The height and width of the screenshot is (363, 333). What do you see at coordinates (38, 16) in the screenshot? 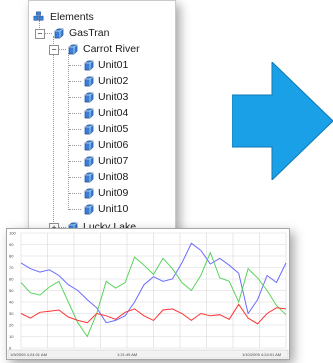
I see `elements-root-icon` at bounding box center [38, 16].